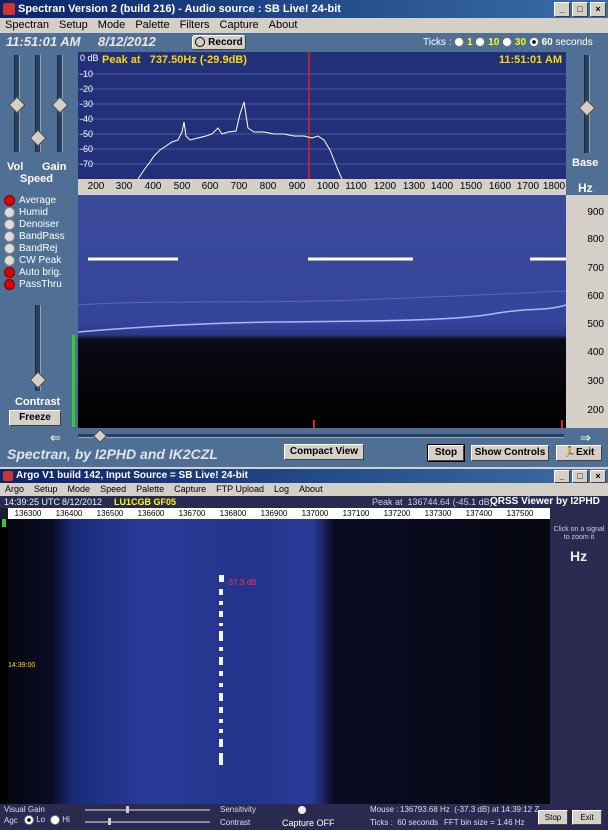 The width and height of the screenshot is (608, 830). I want to click on sensitivity-thumb, so click(127, 809).